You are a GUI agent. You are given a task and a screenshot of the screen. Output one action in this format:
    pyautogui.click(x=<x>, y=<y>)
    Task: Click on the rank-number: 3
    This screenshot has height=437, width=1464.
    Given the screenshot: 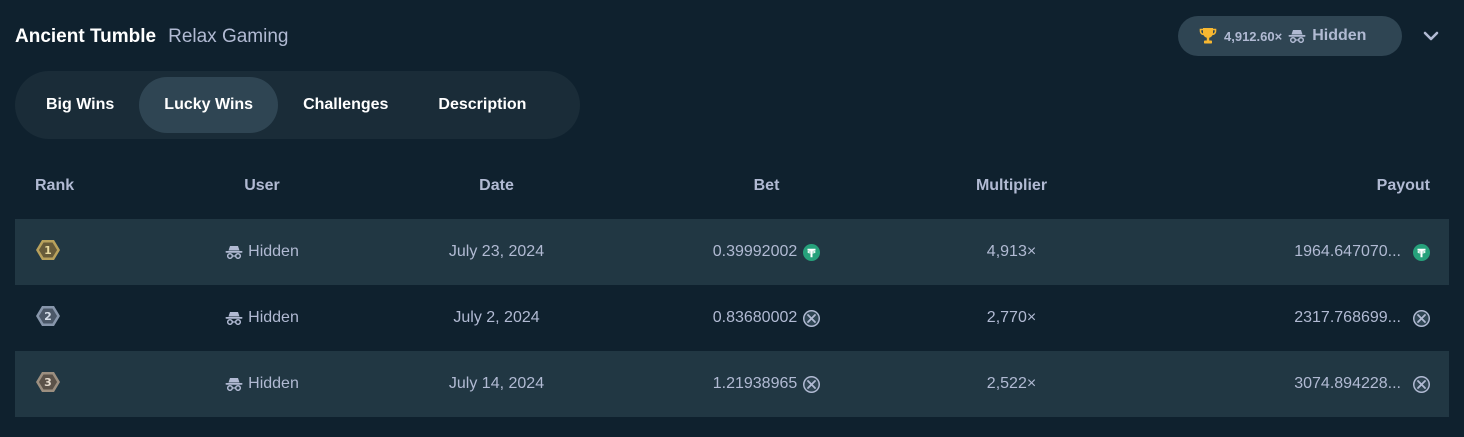 What is the action you would take?
    pyautogui.click(x=48, y=382)
    